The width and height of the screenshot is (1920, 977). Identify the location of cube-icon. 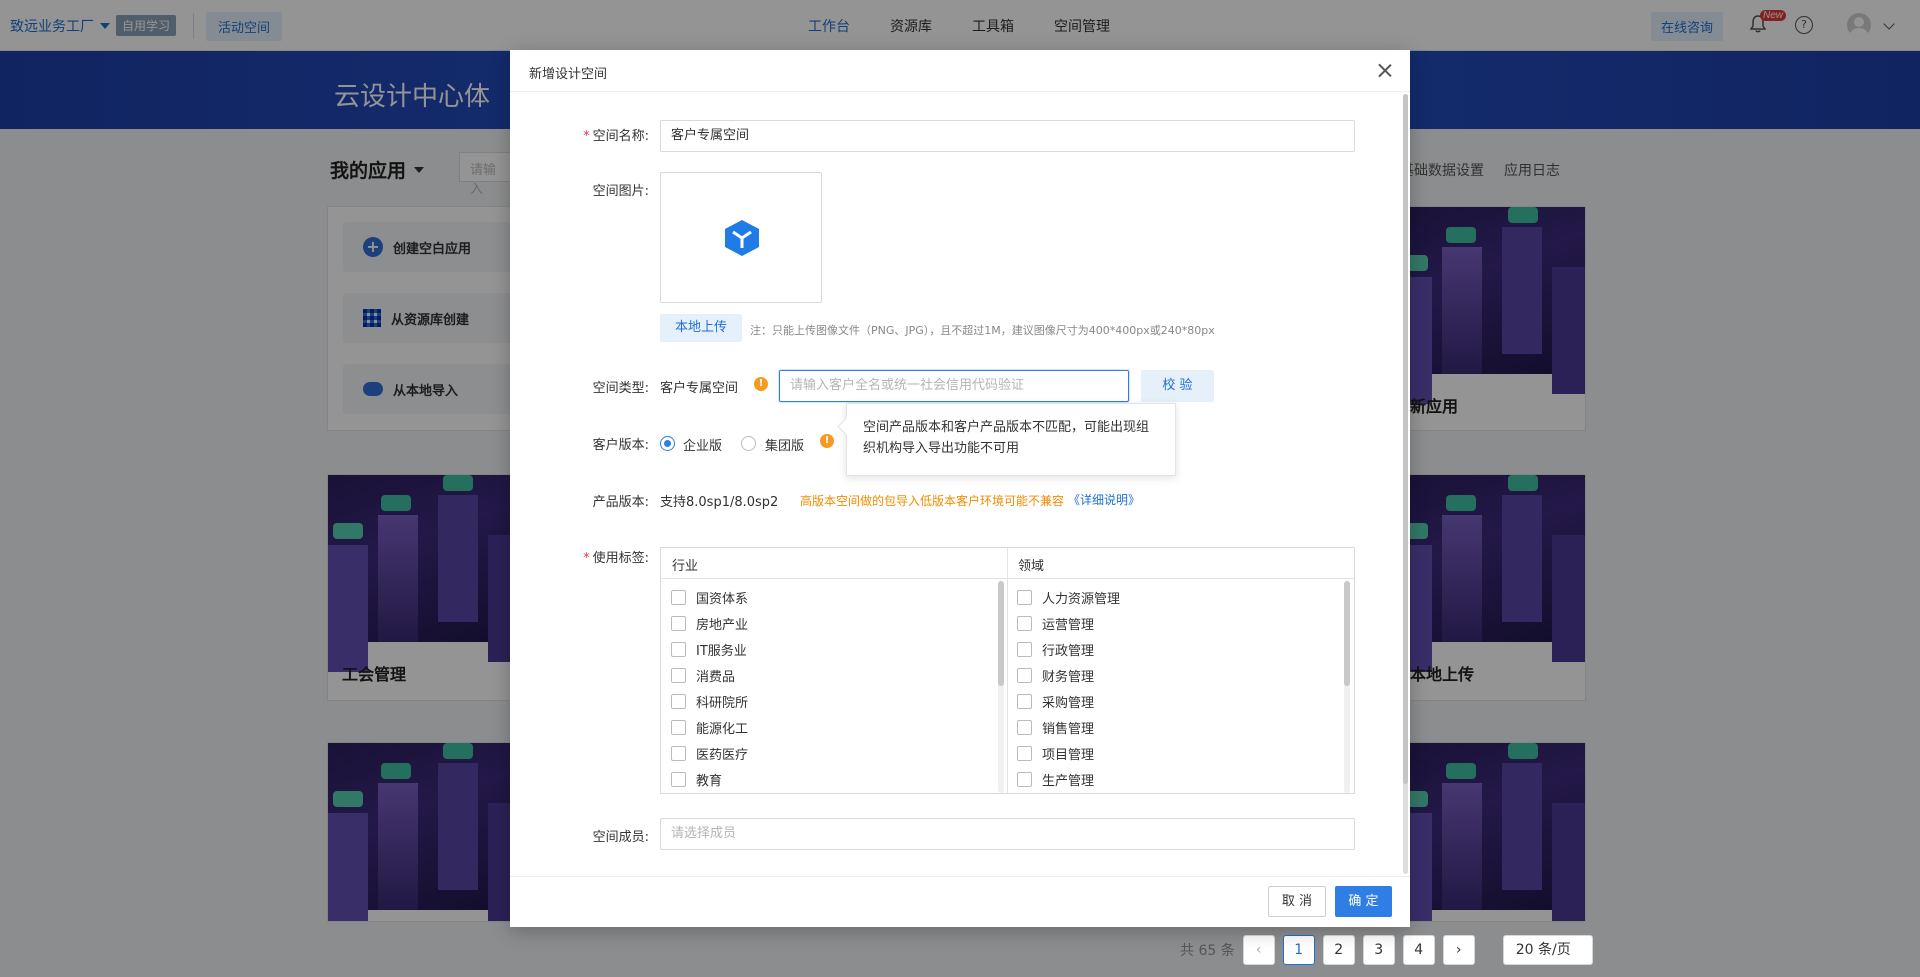
(742, 238).